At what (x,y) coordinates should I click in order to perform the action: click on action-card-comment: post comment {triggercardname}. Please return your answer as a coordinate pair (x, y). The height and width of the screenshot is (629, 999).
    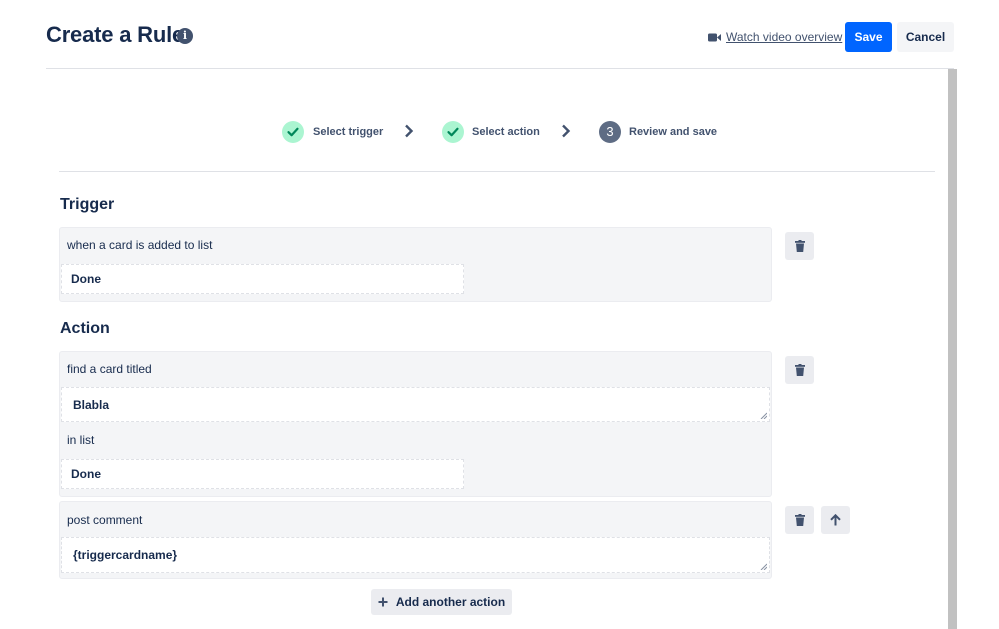
    Looking at the image, I should click on (415, 540).